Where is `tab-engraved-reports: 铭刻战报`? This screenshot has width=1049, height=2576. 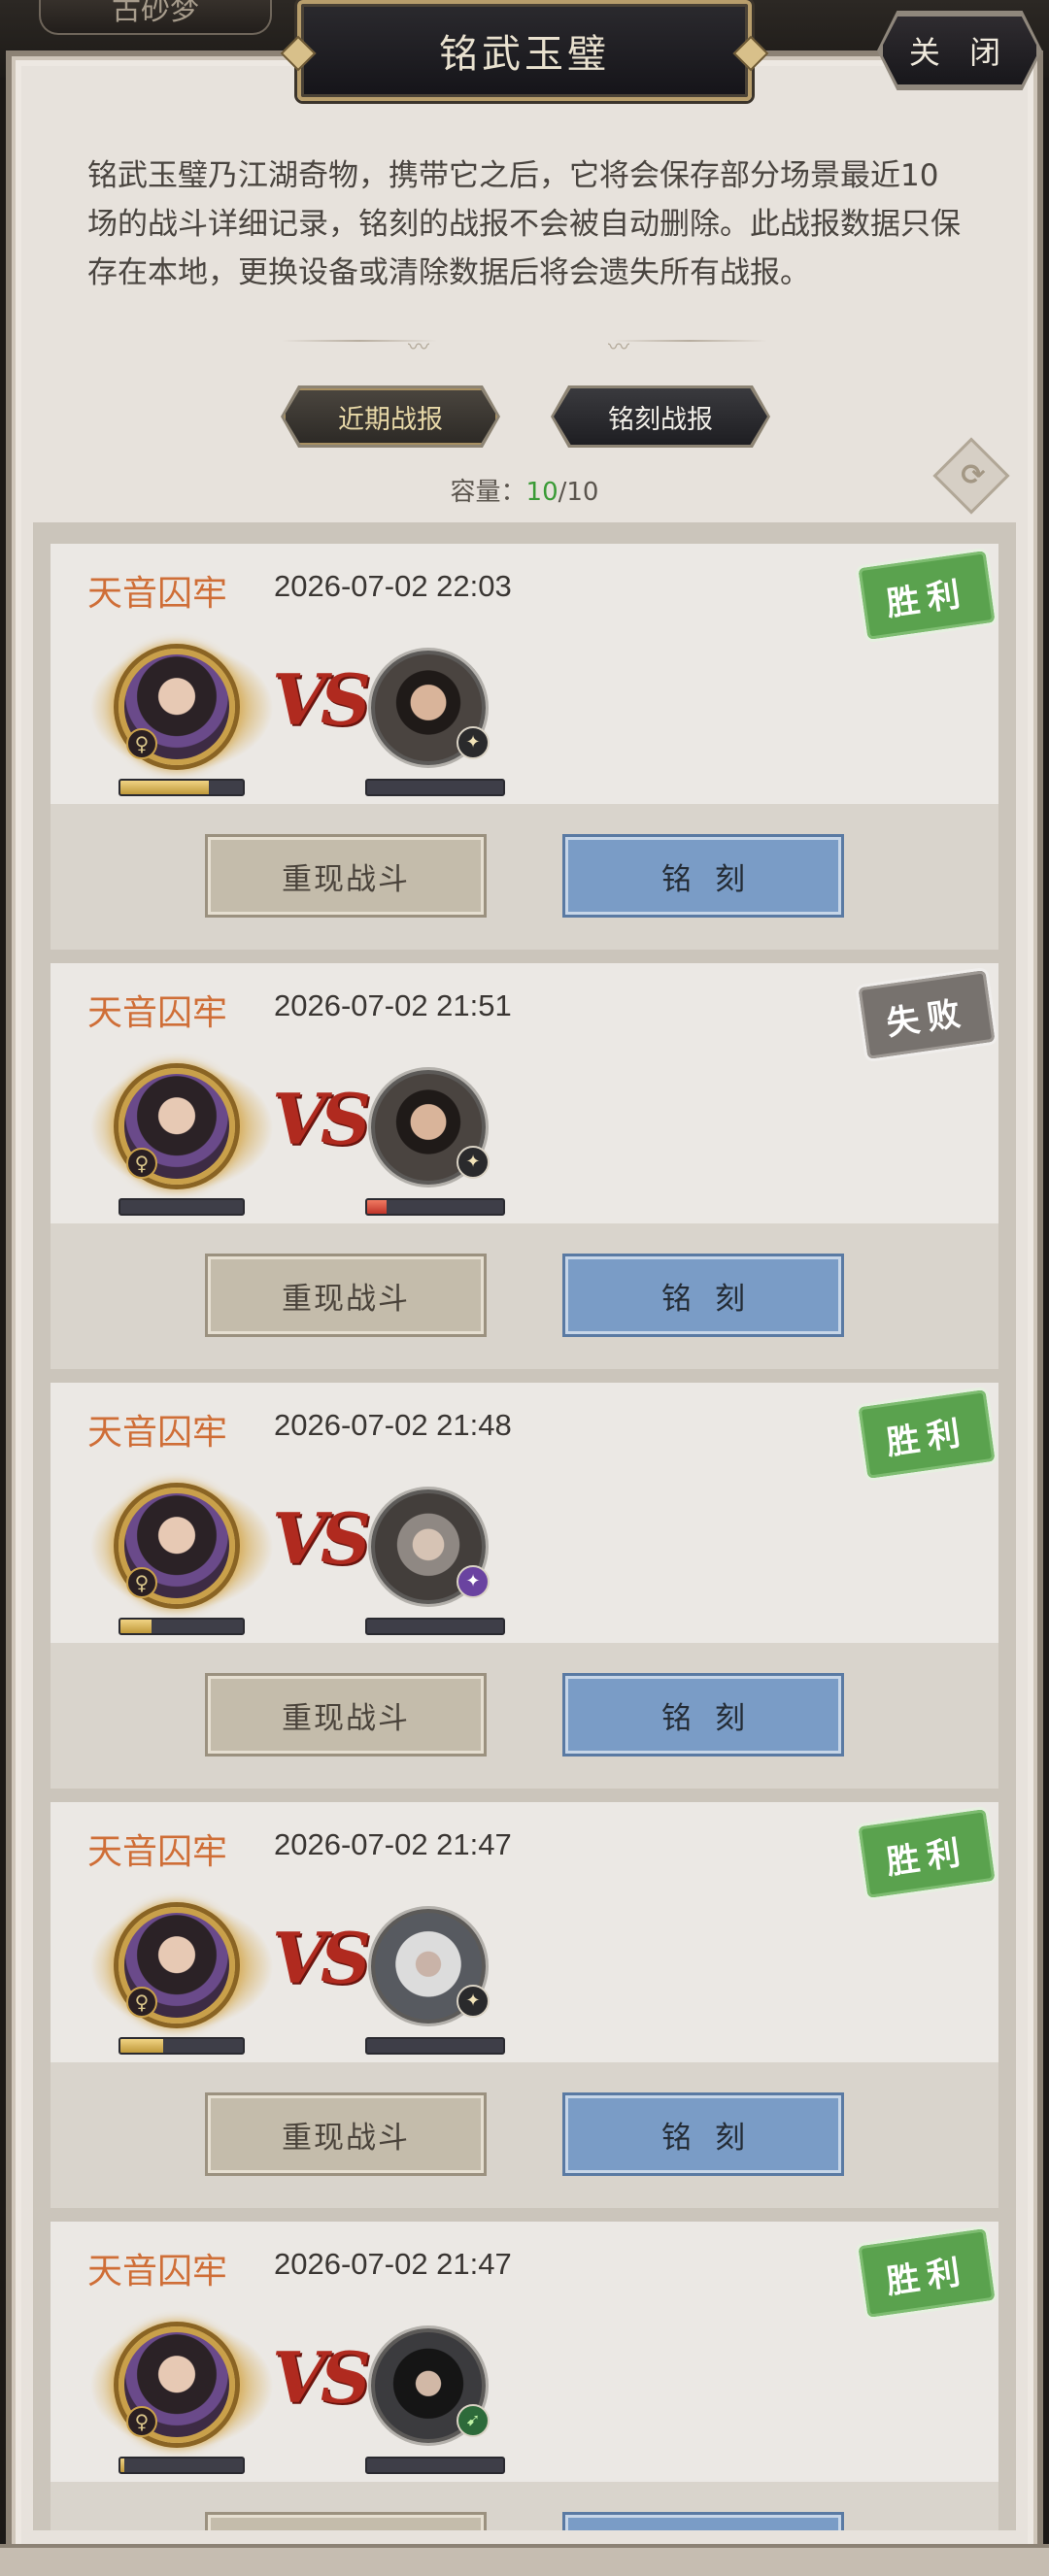 tab-engraved-reports: 铭刻战报 is located at coordinates (661, 417).